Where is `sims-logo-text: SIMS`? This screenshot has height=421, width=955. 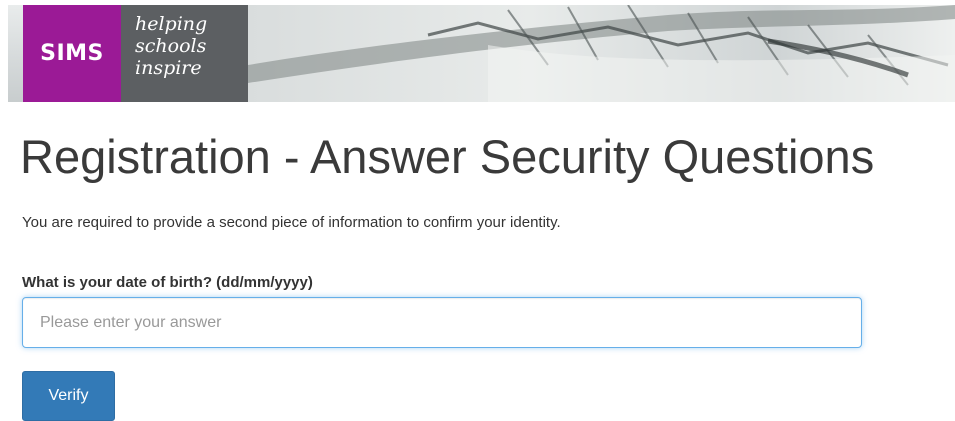
sims-logo-text: SIMS is located at coordinates (72, 53).